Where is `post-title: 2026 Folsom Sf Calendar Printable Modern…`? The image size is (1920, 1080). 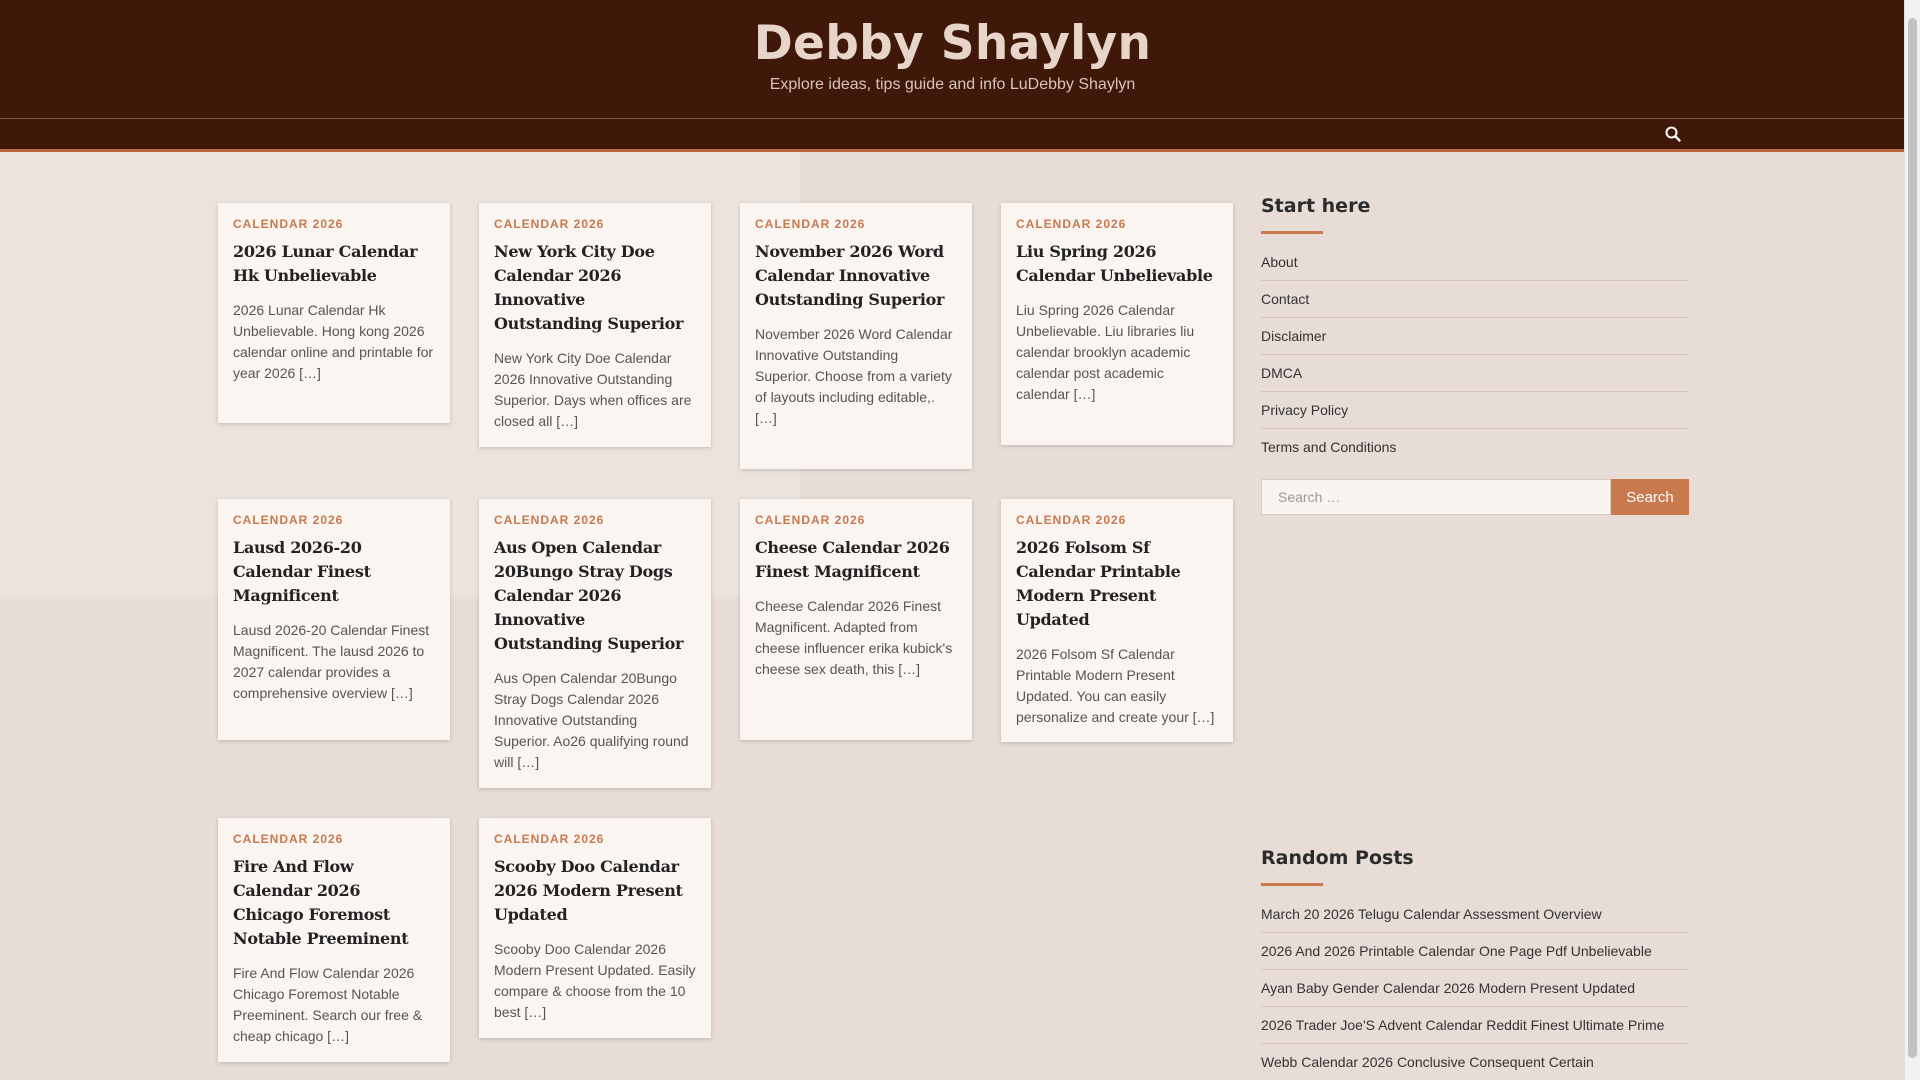
post-title: 2026 Folsom Sf Calendar Printable Modern… is located at coordinates (1117, 584).